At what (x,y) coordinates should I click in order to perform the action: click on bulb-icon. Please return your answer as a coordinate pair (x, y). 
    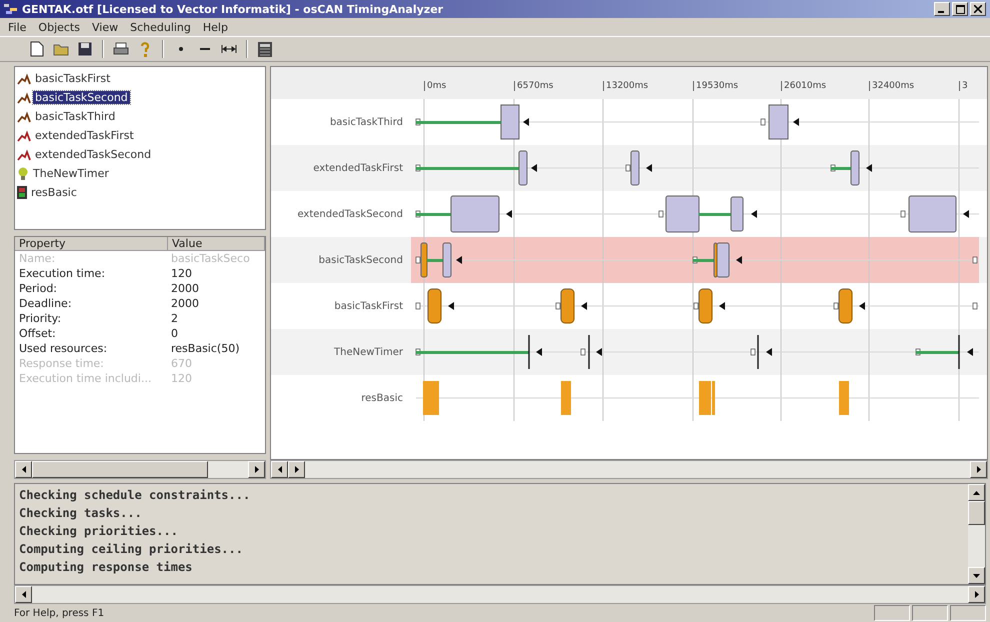
    Looking at the image, I should click on (23, 173).